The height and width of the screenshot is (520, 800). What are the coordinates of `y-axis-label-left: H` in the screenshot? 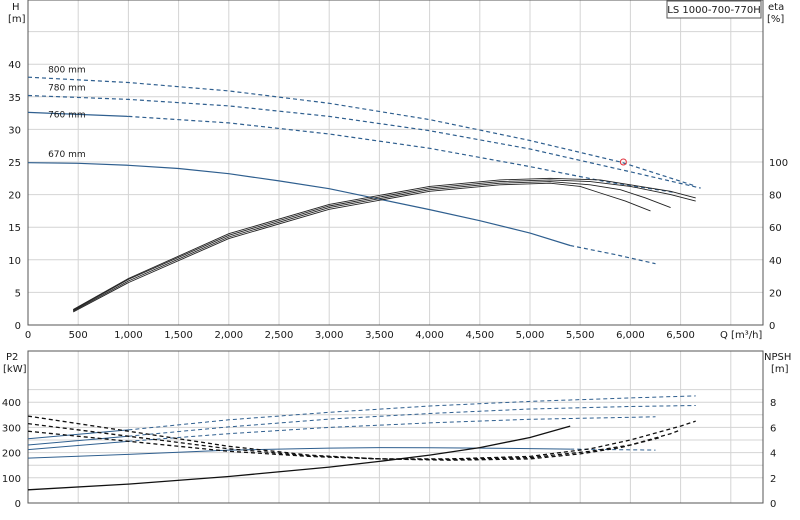 It's located at (16, 7).